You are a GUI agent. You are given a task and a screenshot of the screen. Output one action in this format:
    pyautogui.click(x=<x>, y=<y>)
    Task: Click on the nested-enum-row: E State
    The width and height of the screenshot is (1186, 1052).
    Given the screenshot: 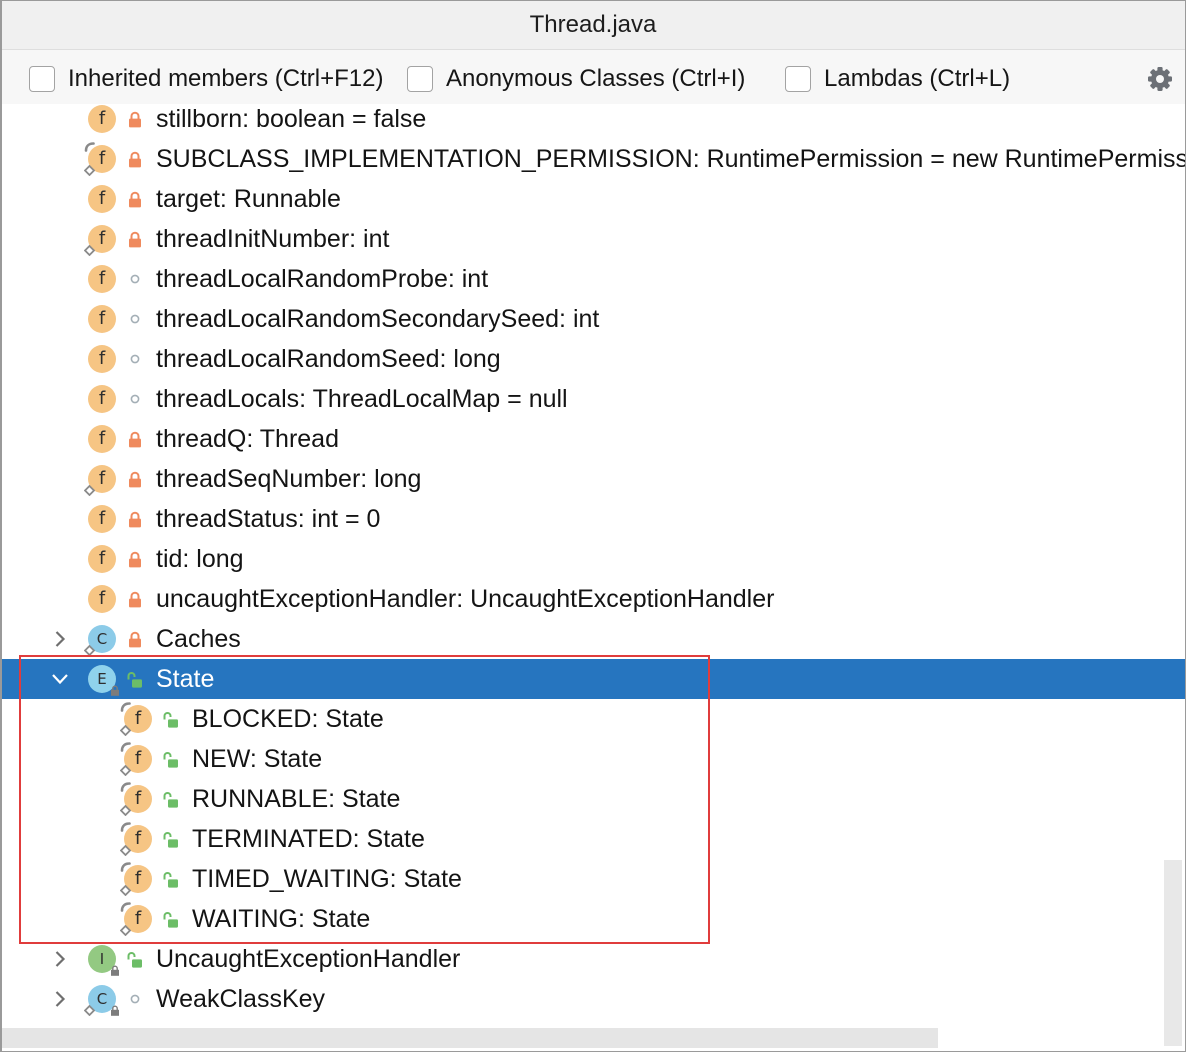 What is the action you would take?
    pyautogui.click(x=592, y=679)
    